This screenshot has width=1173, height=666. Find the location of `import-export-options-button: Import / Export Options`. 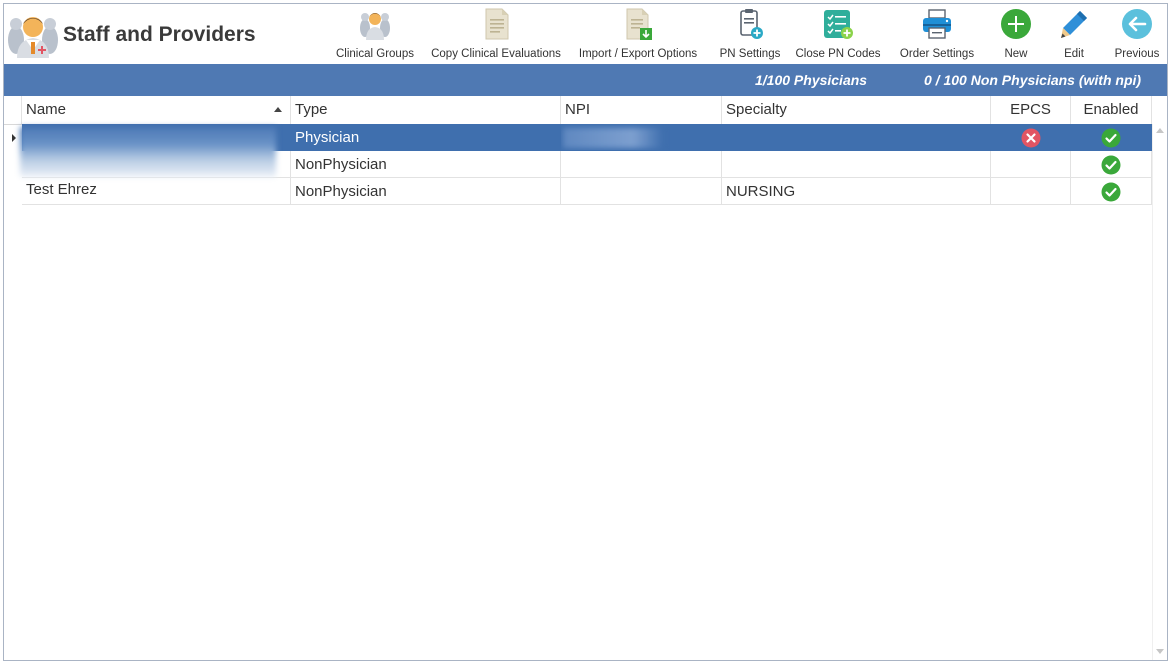

import-export-options-button: Import / Export Options is located at coordinates (638, 34).